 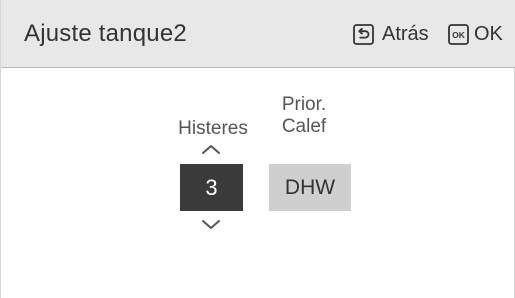 I want to click on priority-label-line-1: Prior., so click(x=304, y=104).